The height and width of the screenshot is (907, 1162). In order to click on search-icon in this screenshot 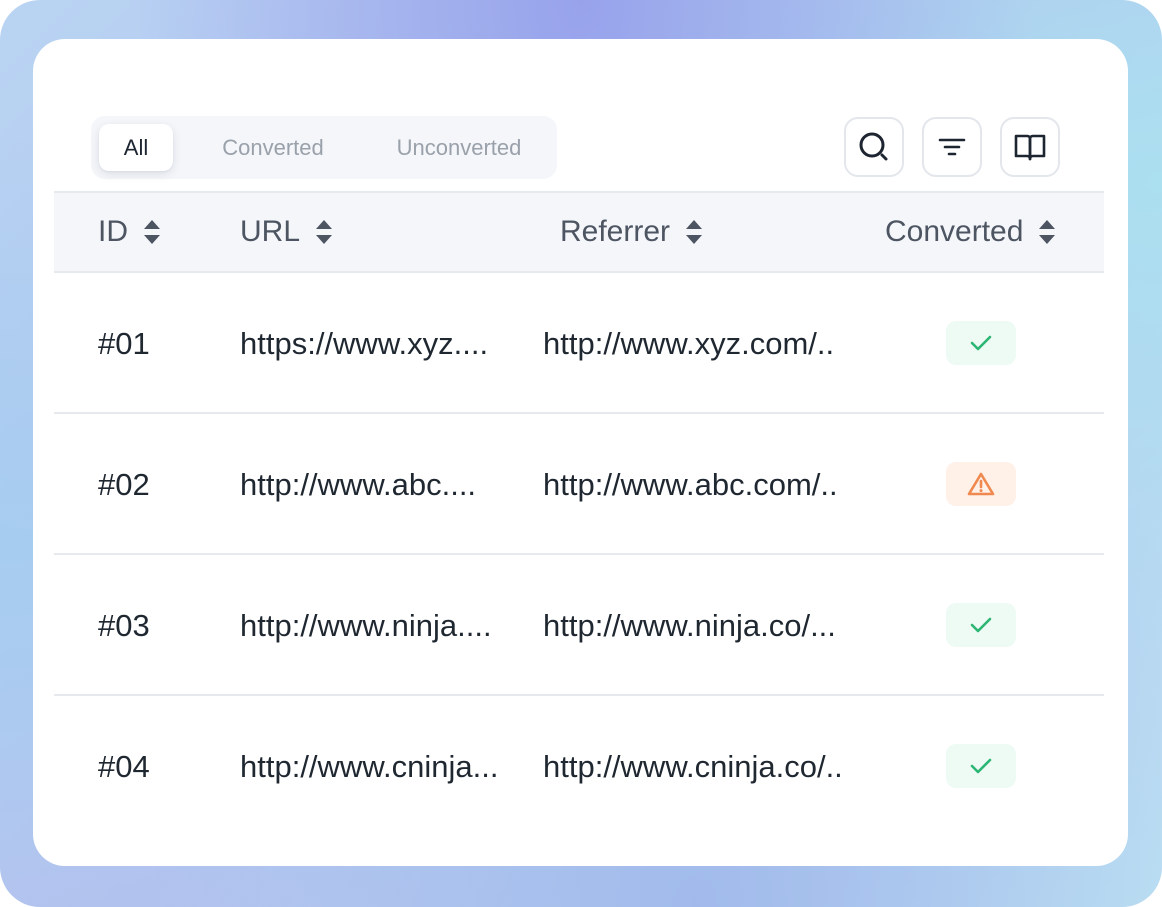, I will do `click(873, 146)`.